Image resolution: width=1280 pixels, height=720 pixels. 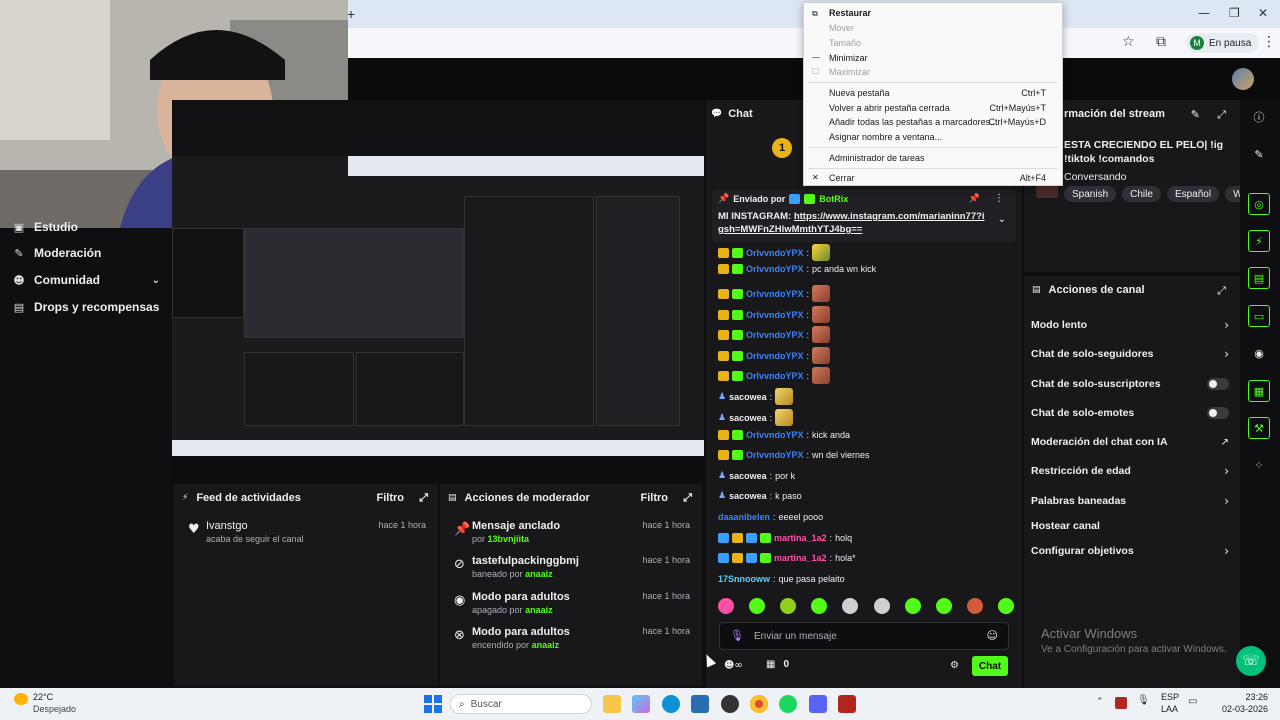 What do you see at coordinates (1195, 114) in the screenshot?
I see `edit-pencil-icon: ✎` at bounding box center [1195, 114].